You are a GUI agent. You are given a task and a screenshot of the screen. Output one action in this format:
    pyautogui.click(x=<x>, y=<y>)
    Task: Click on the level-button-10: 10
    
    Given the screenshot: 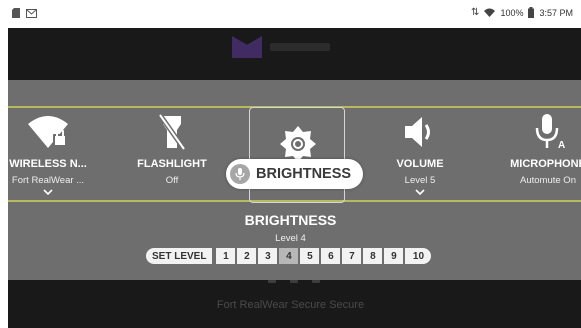 What is the action you would take?
    pyautogui.click(x=418, y=256)
    